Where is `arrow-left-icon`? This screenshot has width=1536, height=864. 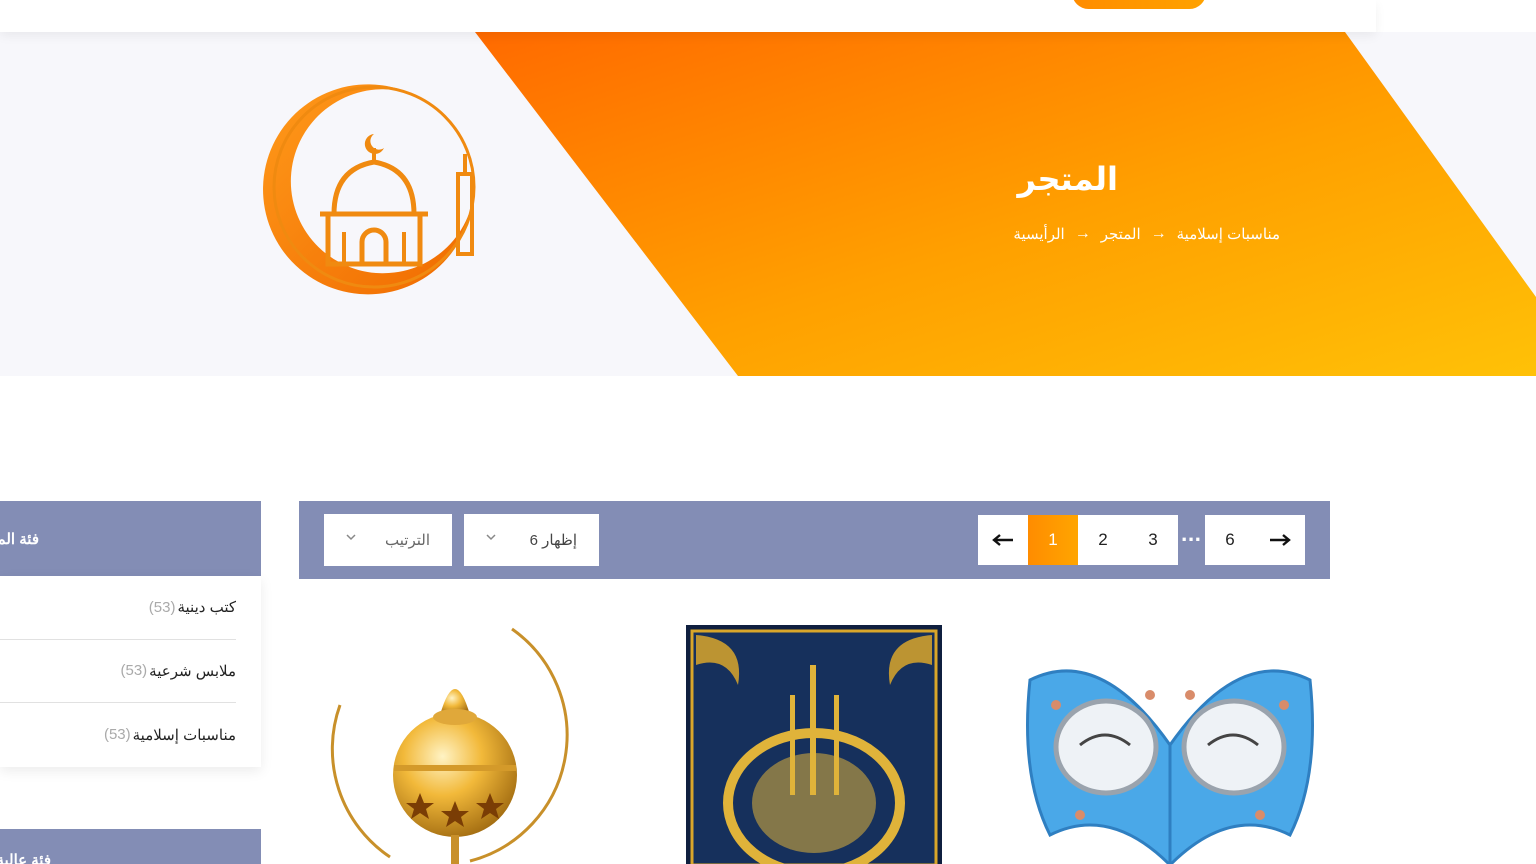
arrow-left-icon is located at coordinates (1002, 540).